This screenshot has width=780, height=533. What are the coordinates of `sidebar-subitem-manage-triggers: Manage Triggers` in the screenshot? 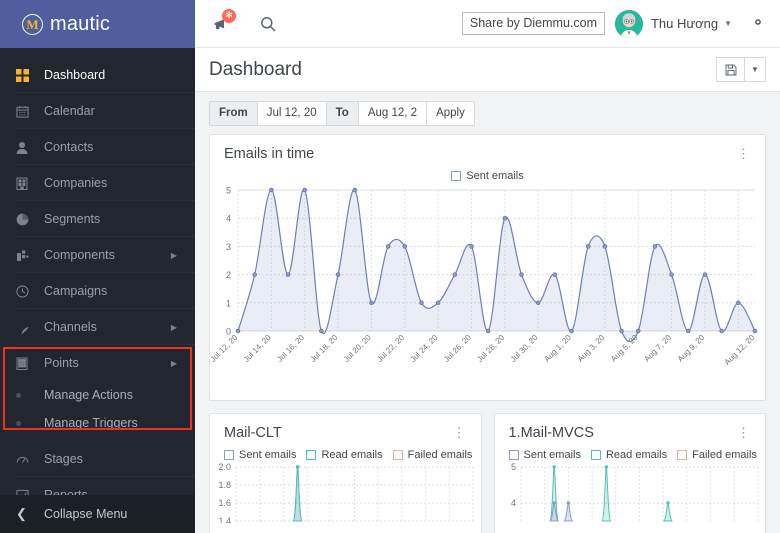 It's located at (97, 423).